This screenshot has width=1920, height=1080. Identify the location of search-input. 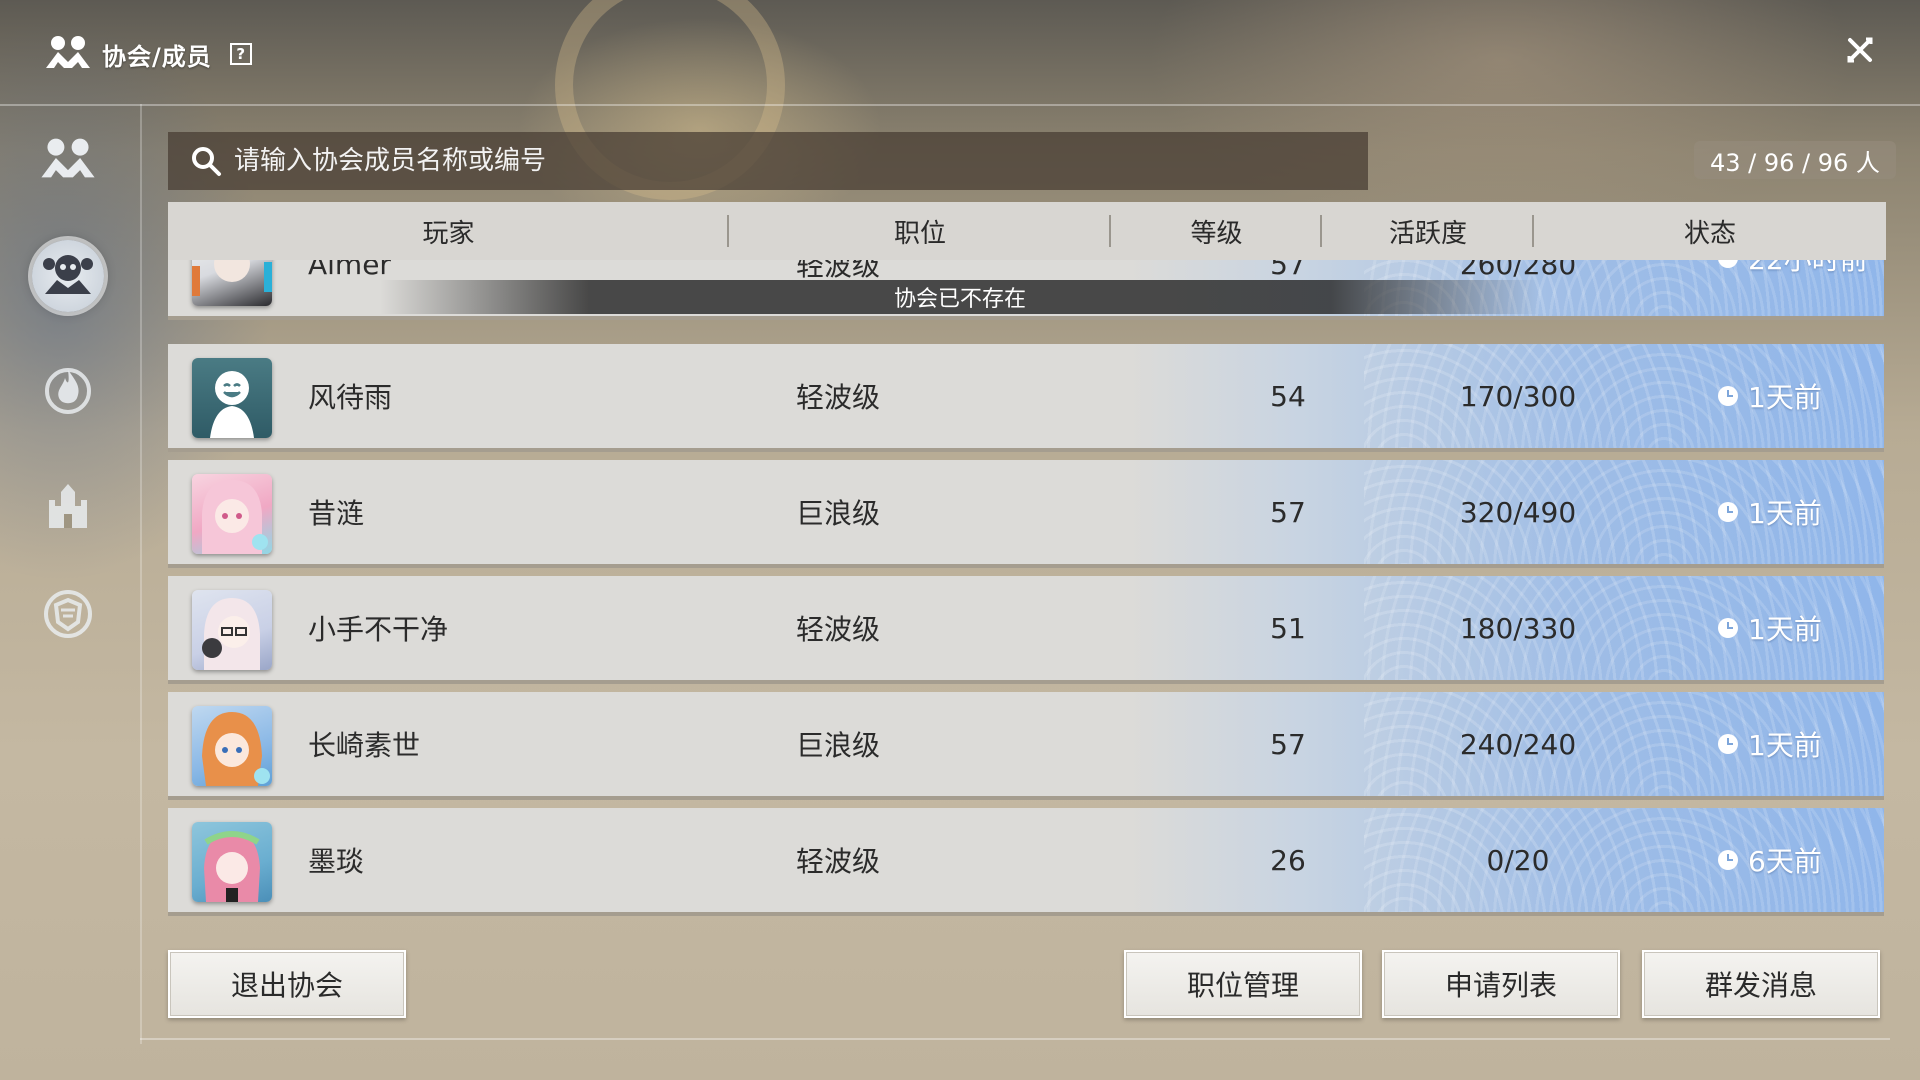
(784, 161).